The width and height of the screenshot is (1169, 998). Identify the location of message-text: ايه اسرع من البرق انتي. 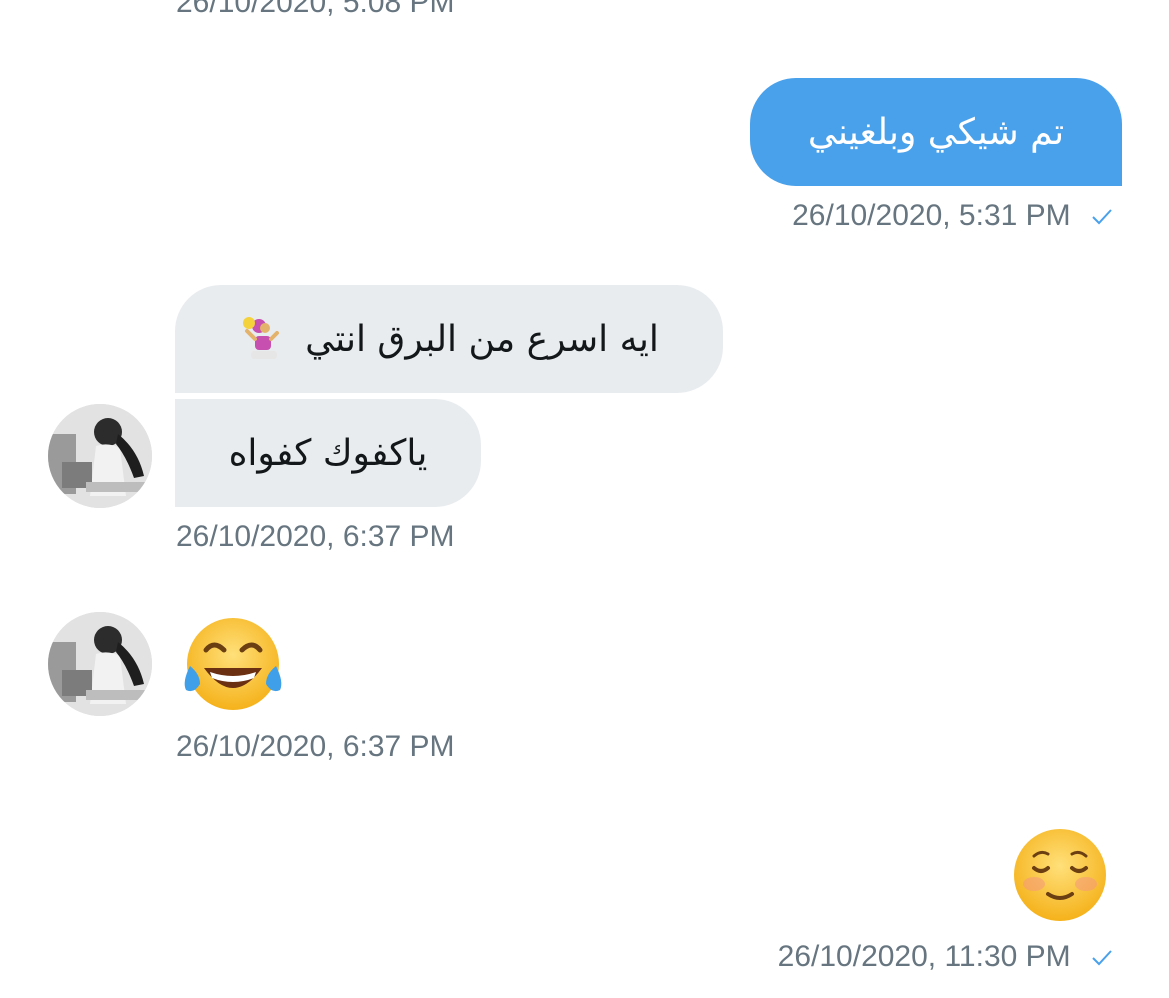
(482, 339).